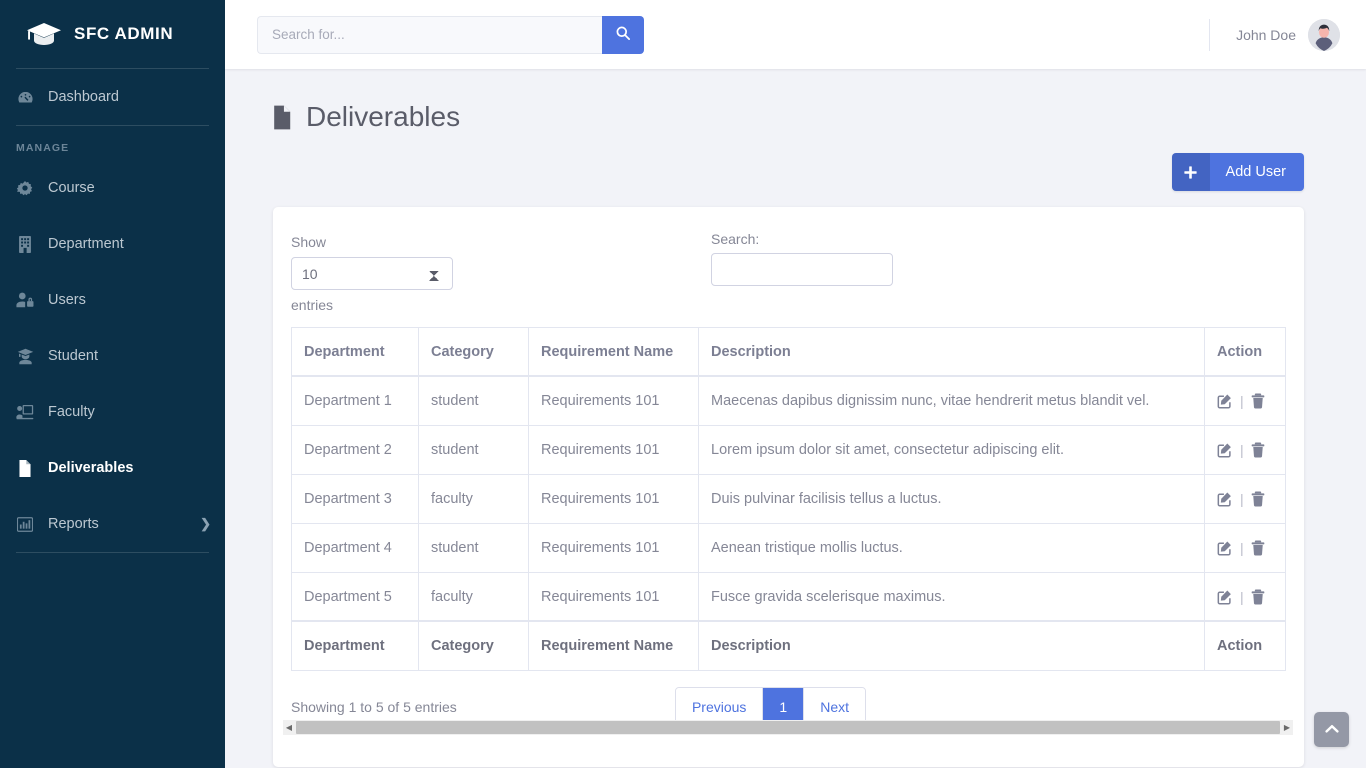 The width and height of the screenshot is (1366, 768). What do you see at coordinates (355, 400) in the screenshot?
I see `cell-department: Department 1` at bounding box center [355, 400].